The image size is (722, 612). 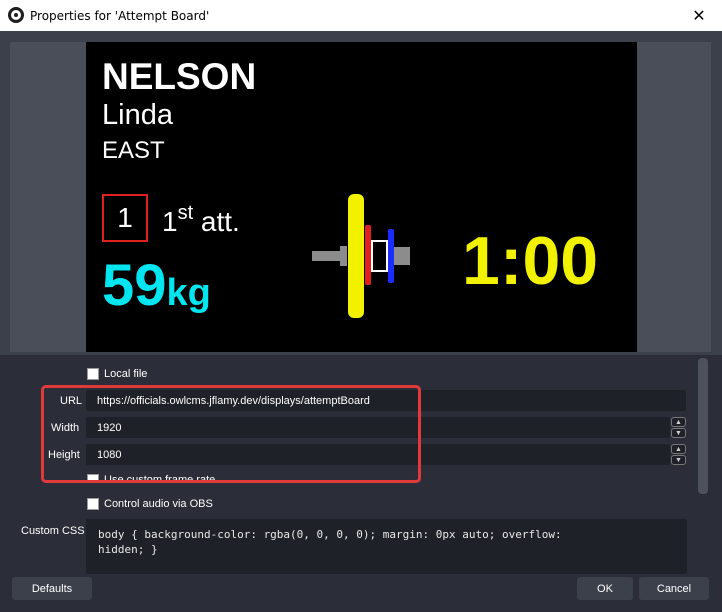 What do you see at coordinates (328, 256) in the screenshot?
I see `bar-sleeve-left` at bounding box center [328, 256].